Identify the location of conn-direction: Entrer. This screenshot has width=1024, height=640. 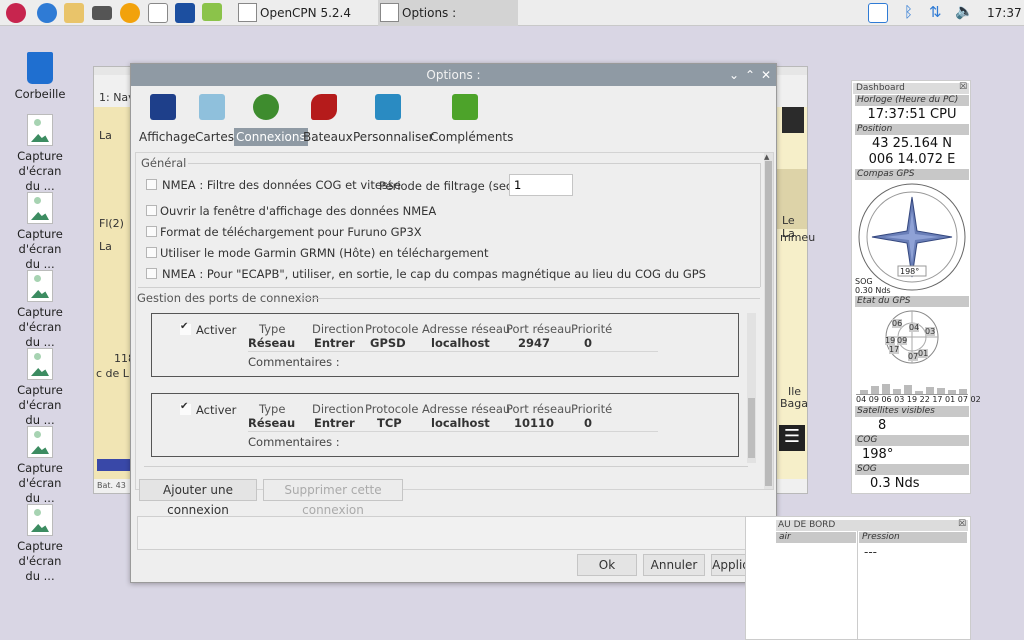
(334, 343).